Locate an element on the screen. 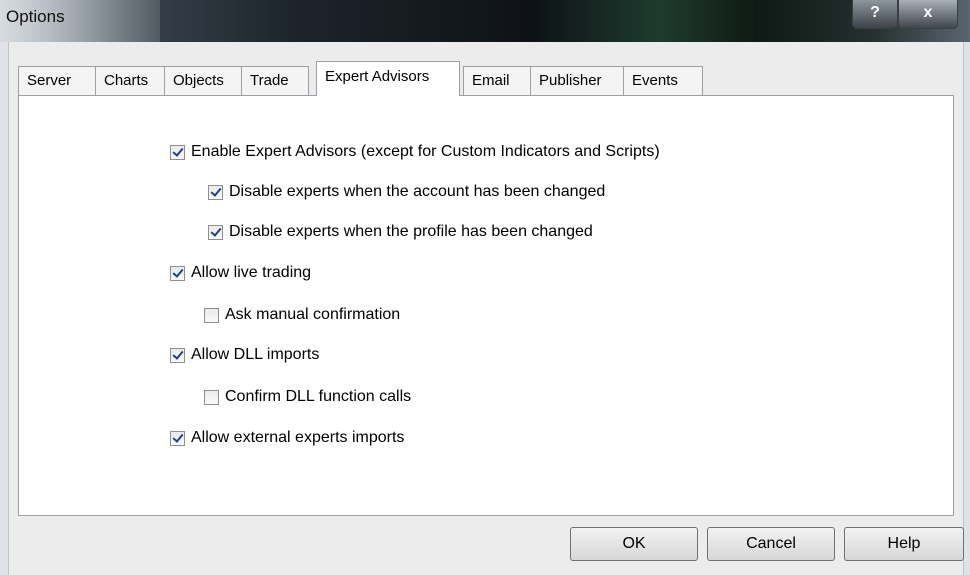  option-allow-dll-imports: Allow DLL imports is located at coordinates (244, 355).